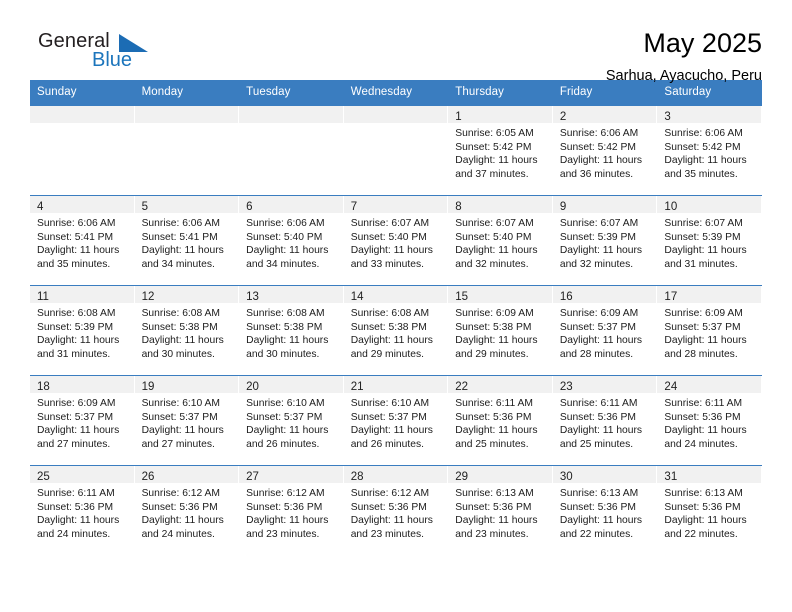 The image size is (792, 612). Describe the element at coordinates (701, 354) in the screenshot. I see `daylight-text-line2: and 28 minutes.` at that location.